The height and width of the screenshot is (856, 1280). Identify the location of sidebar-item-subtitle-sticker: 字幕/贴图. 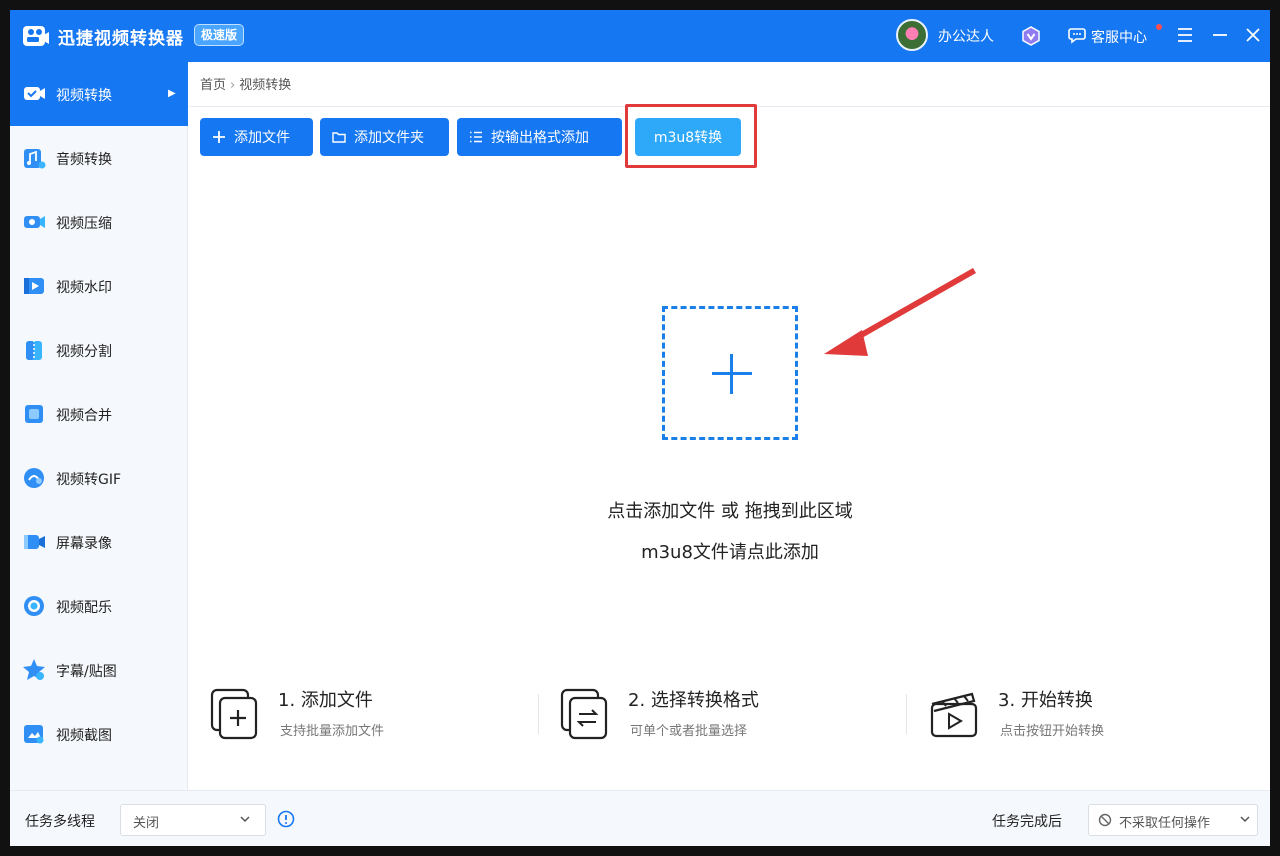
(99, 670).